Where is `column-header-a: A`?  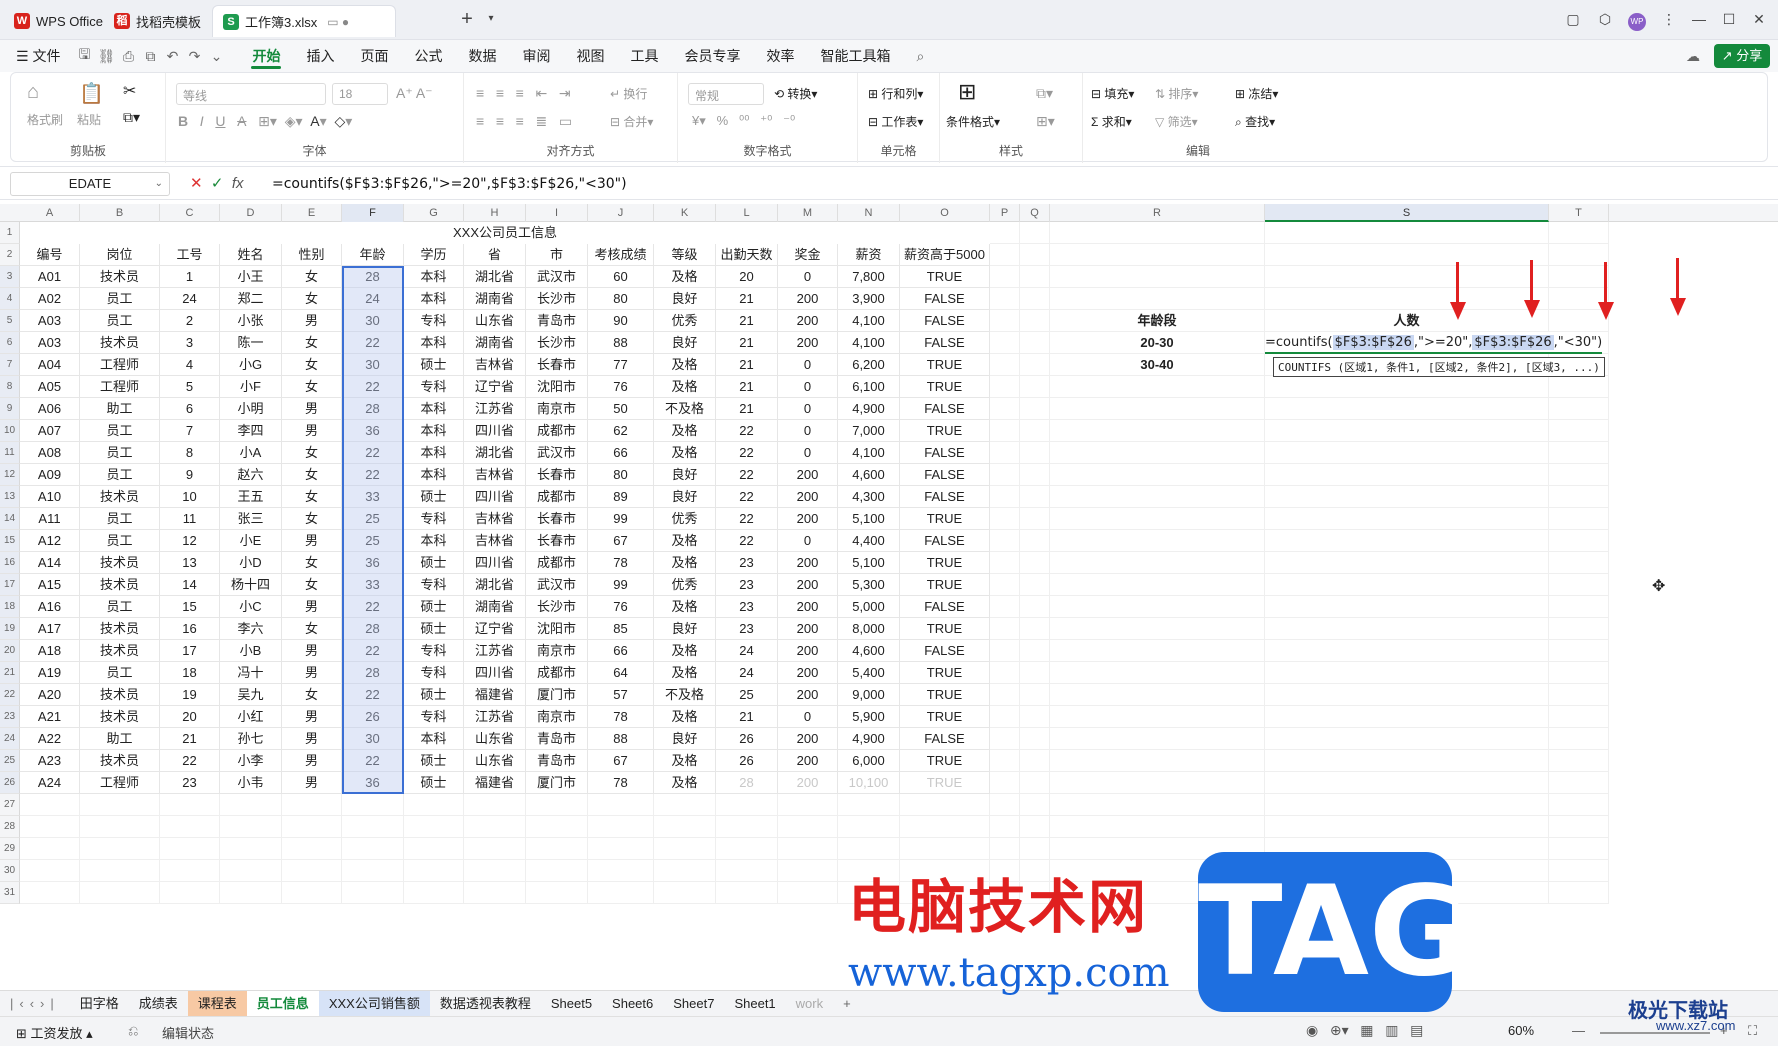 column-header-a: A is located at coordinates (50, 213).